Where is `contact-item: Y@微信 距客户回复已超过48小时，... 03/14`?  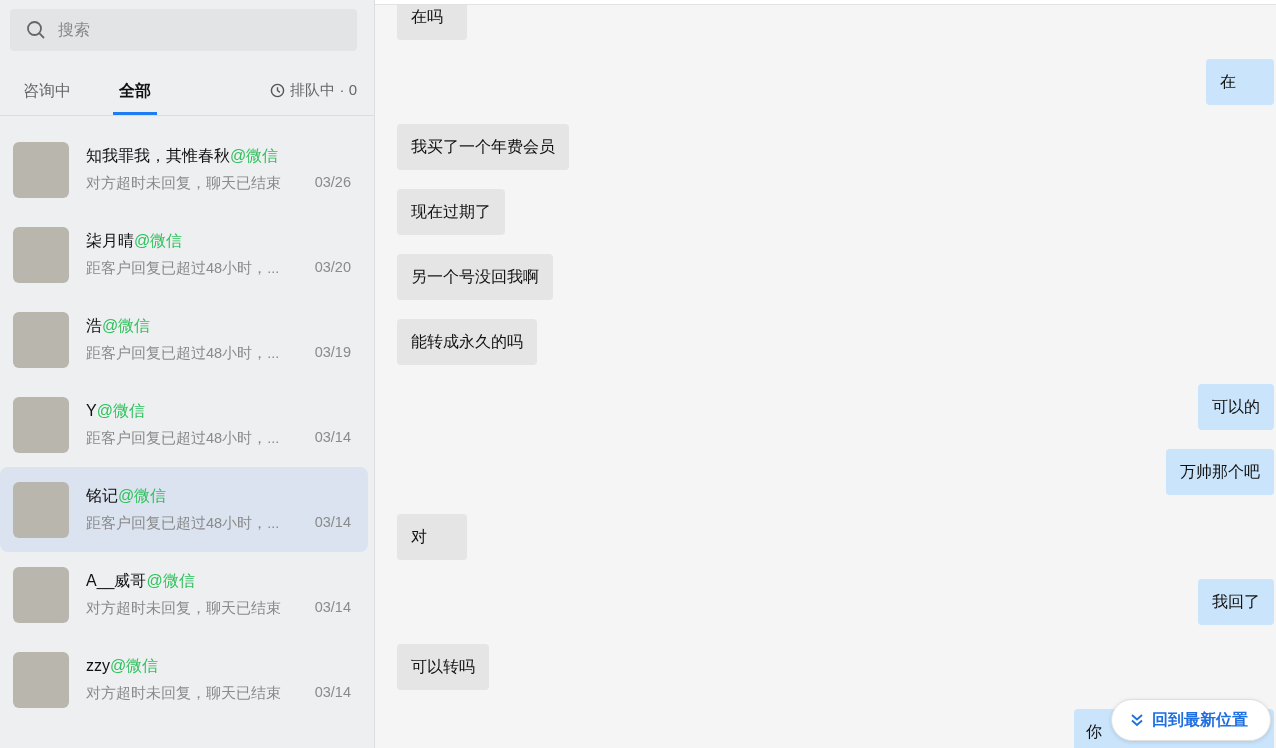
contact-item: Y@微信 距客户回复已超过48小时，... 03/14 is located at coordinates (184, 424).